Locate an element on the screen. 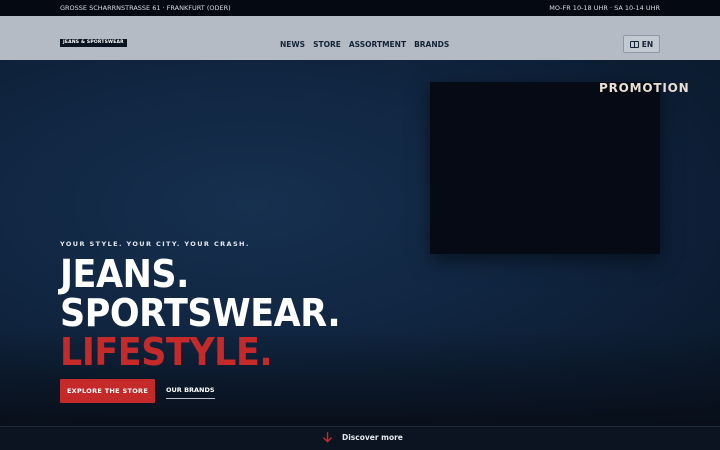 The image size is (720, 450). nav-item-store: STORE is located at coordinates (327, 45).